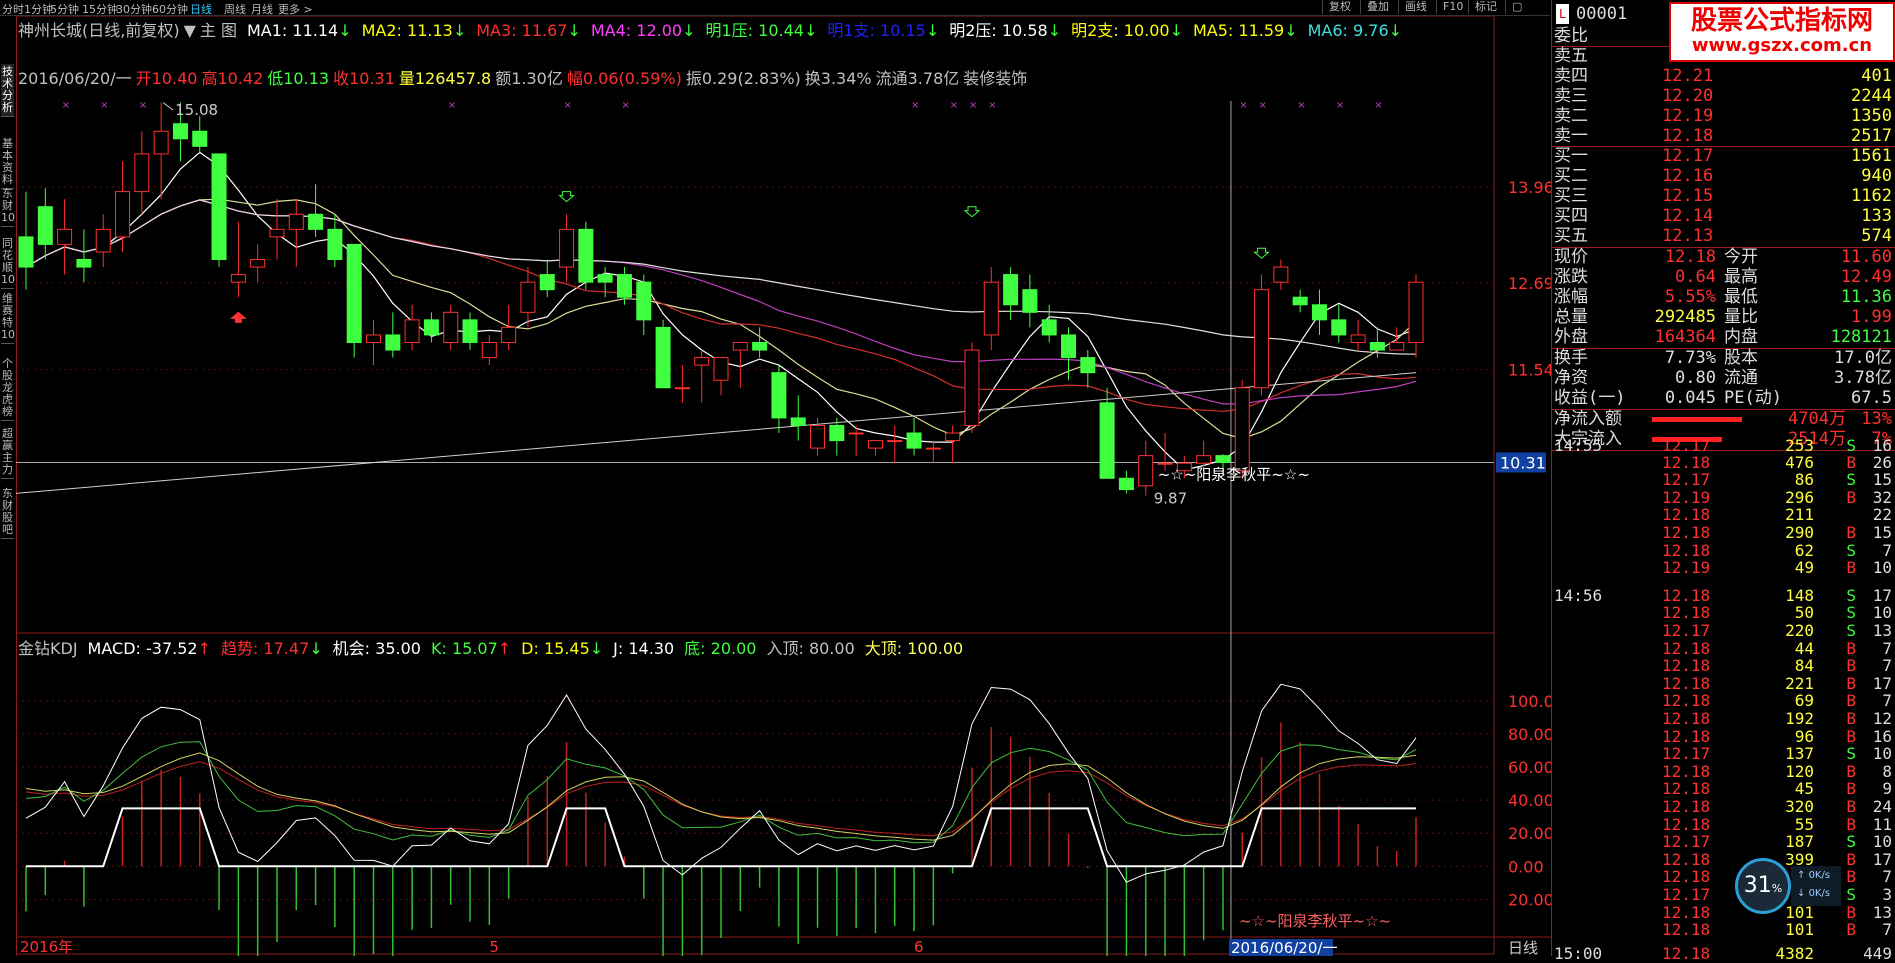 The height and width of the screenshot is (963, 1895). Describe the element at coordinates (1688, 216) in the screenshot. I see `bid-price: 12.14` at that location.